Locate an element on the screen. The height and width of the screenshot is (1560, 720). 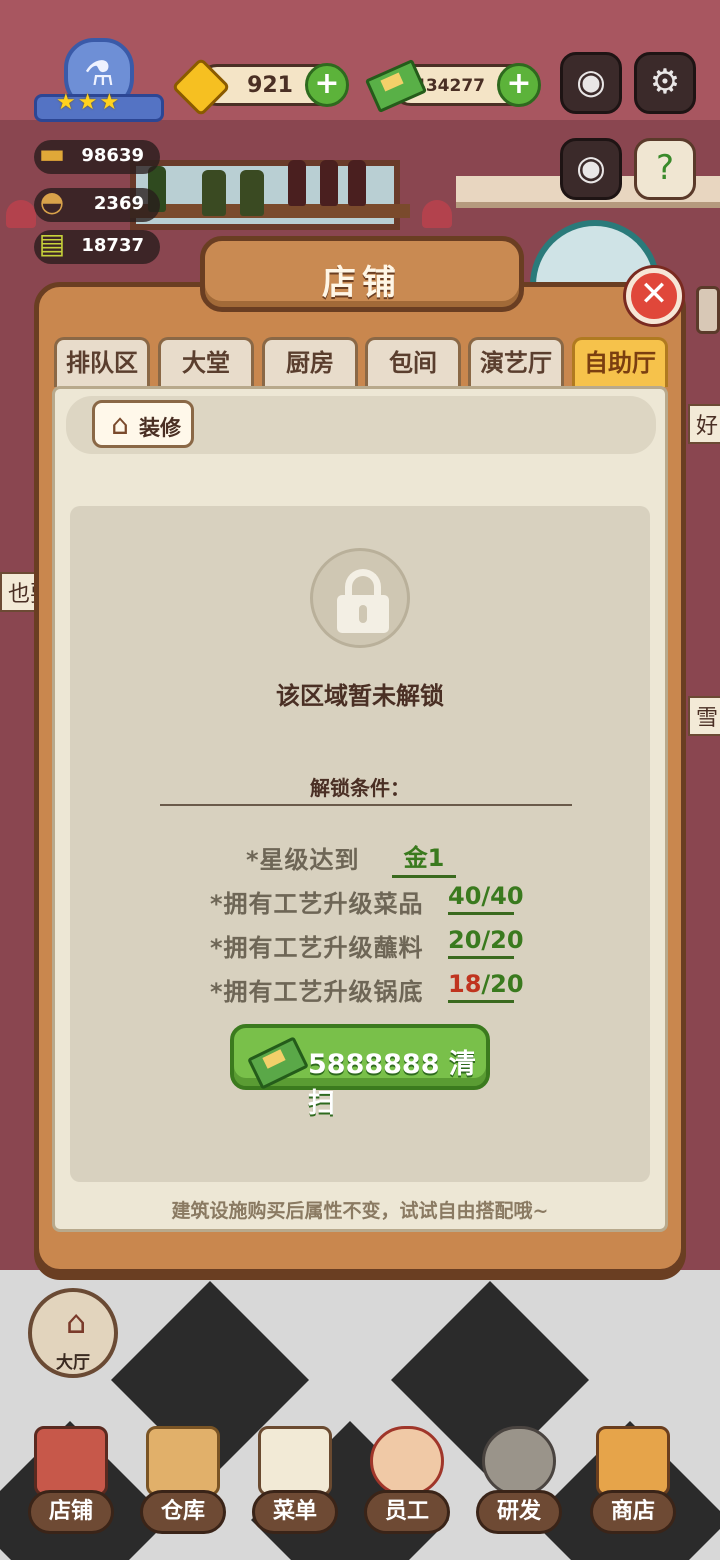
gear-icon: ⚙ is located at coordinates (665, 82).